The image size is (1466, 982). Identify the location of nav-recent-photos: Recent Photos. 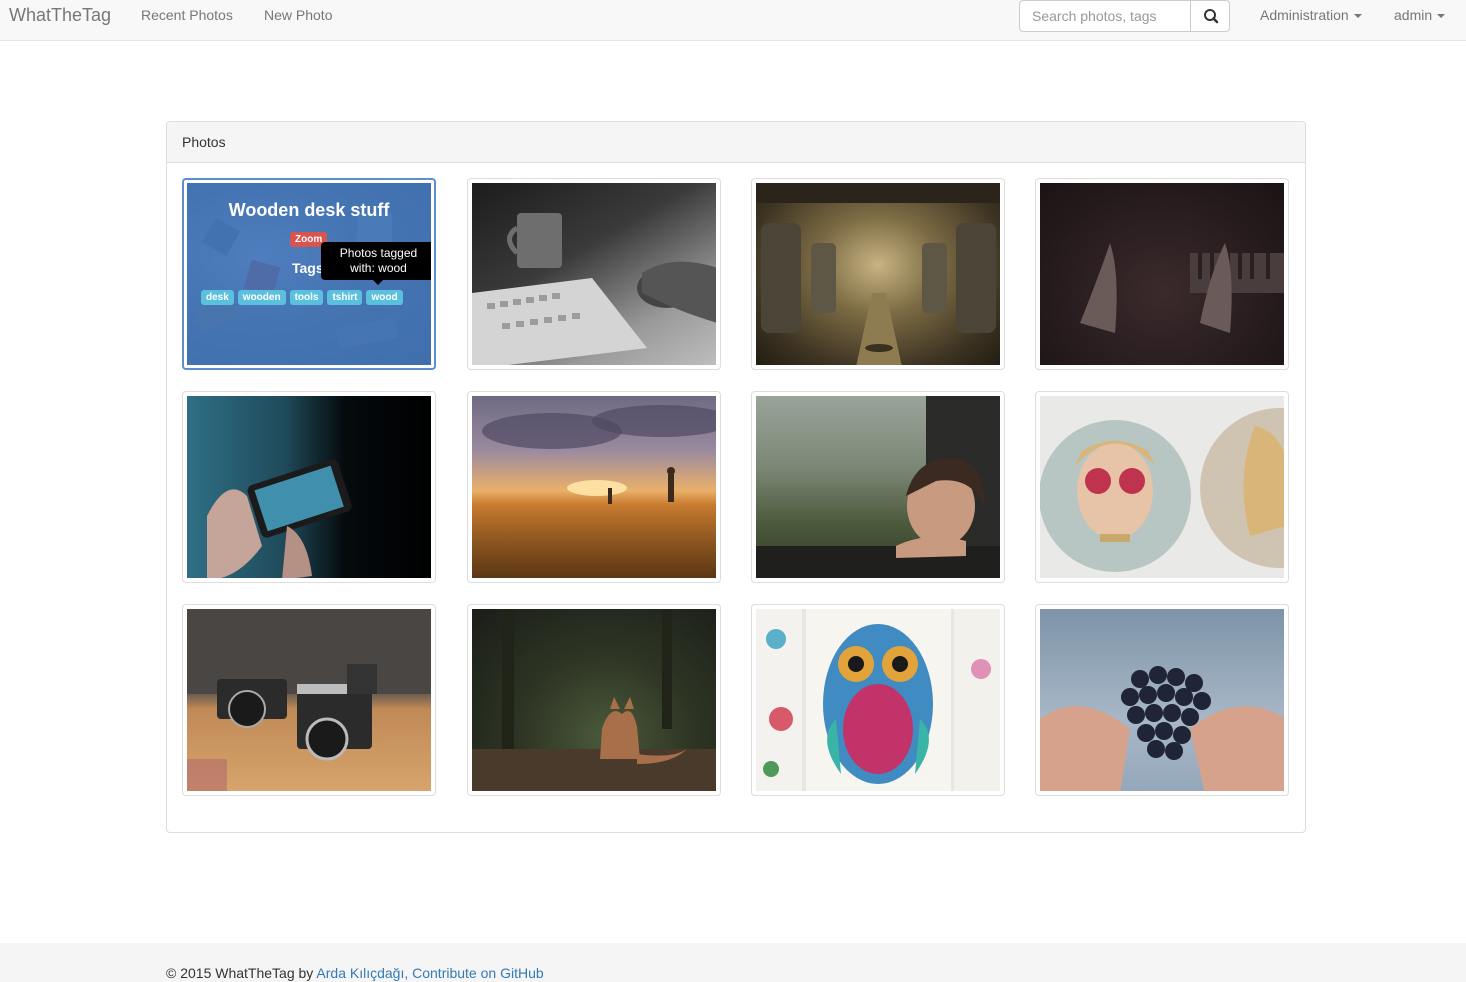
(187, 15).